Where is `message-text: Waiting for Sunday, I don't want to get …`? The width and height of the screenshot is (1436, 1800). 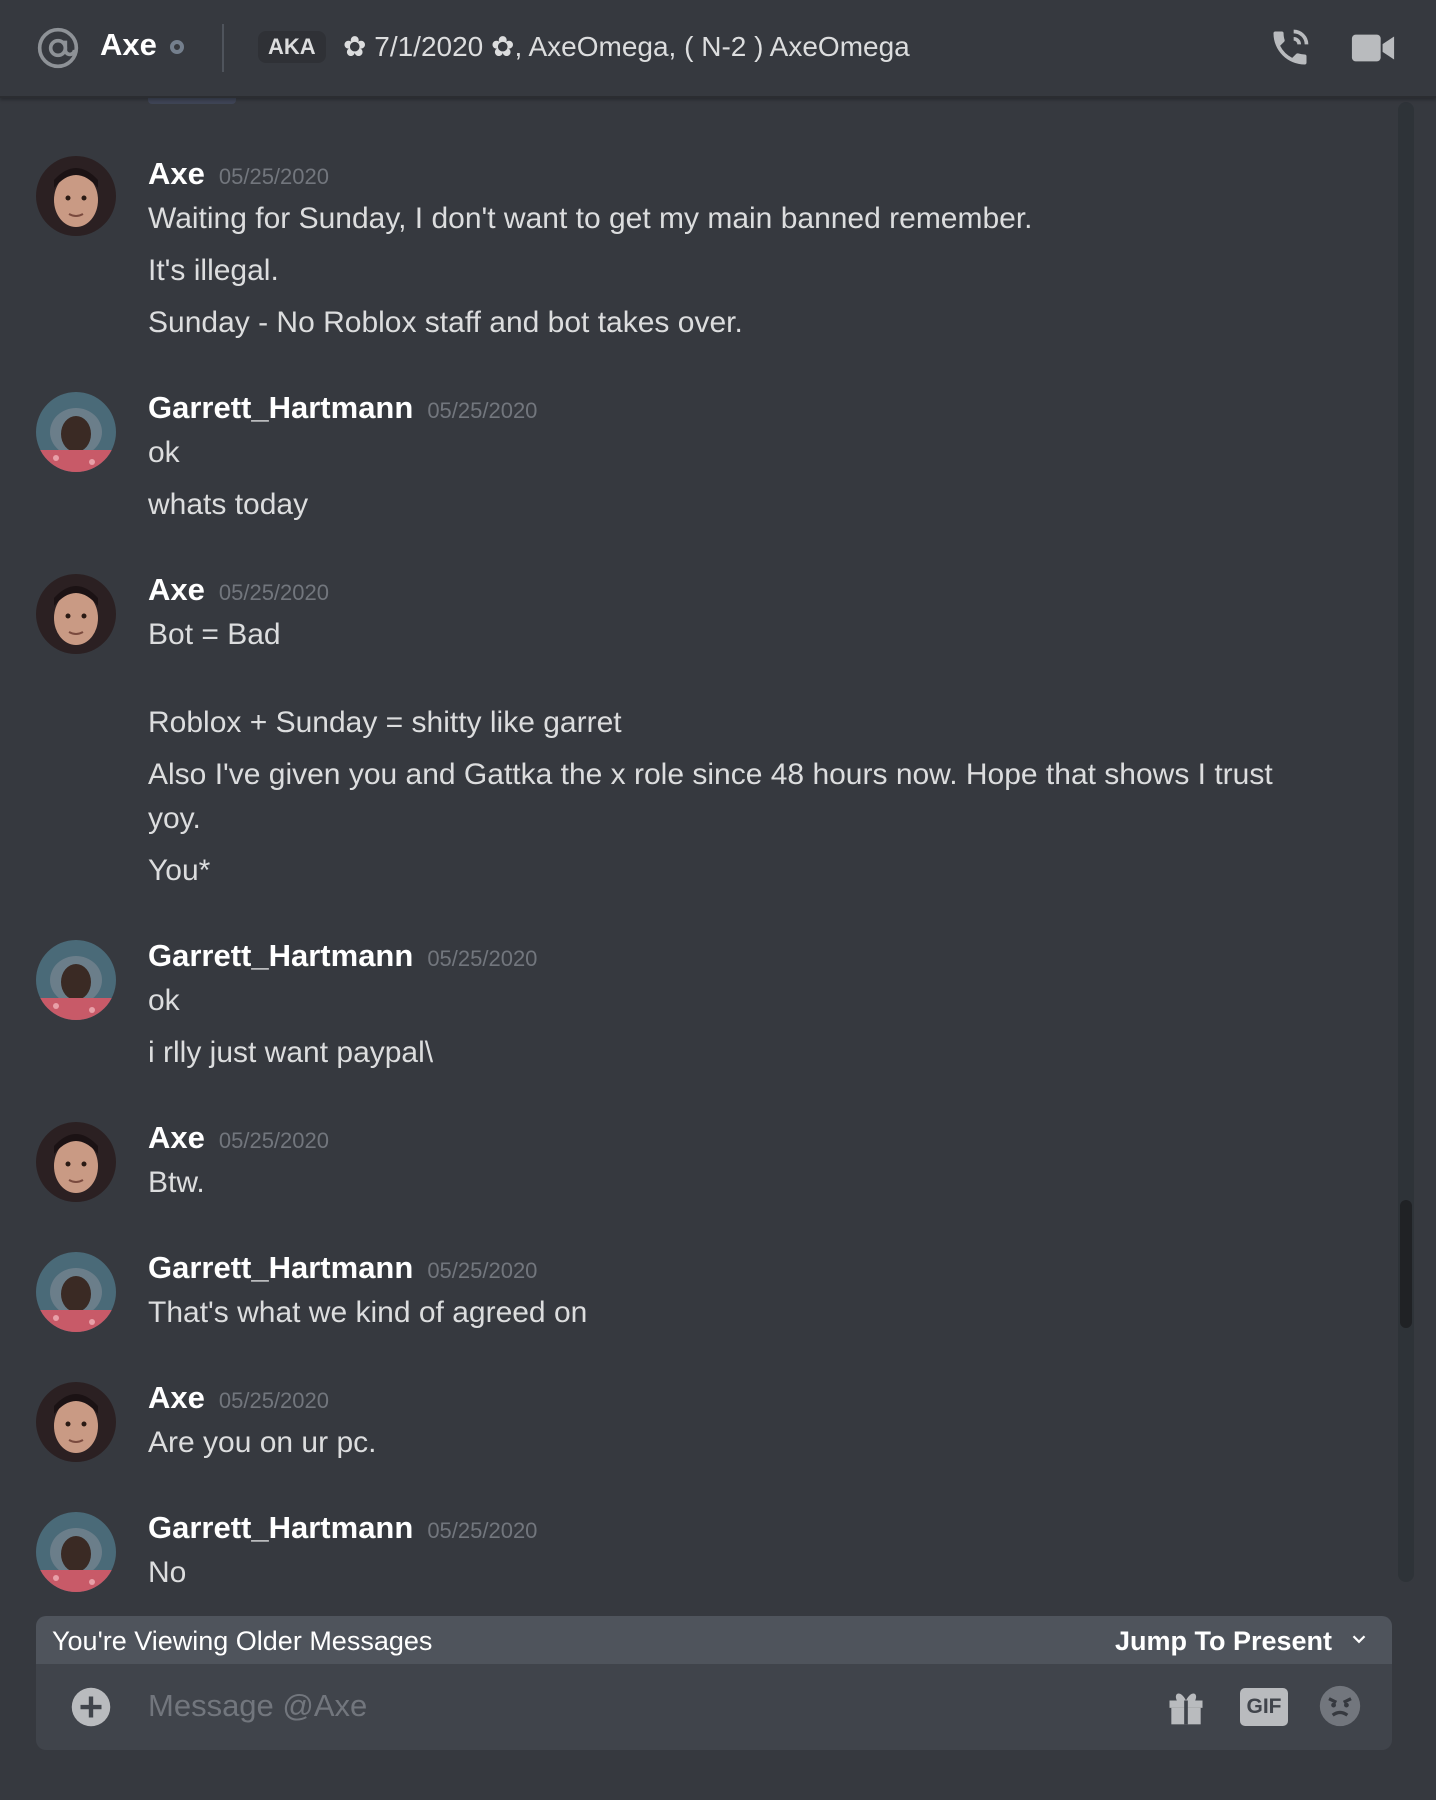
message-text: Waiting for Sunday, I don't want to get … is located at coordinates (590, 218).